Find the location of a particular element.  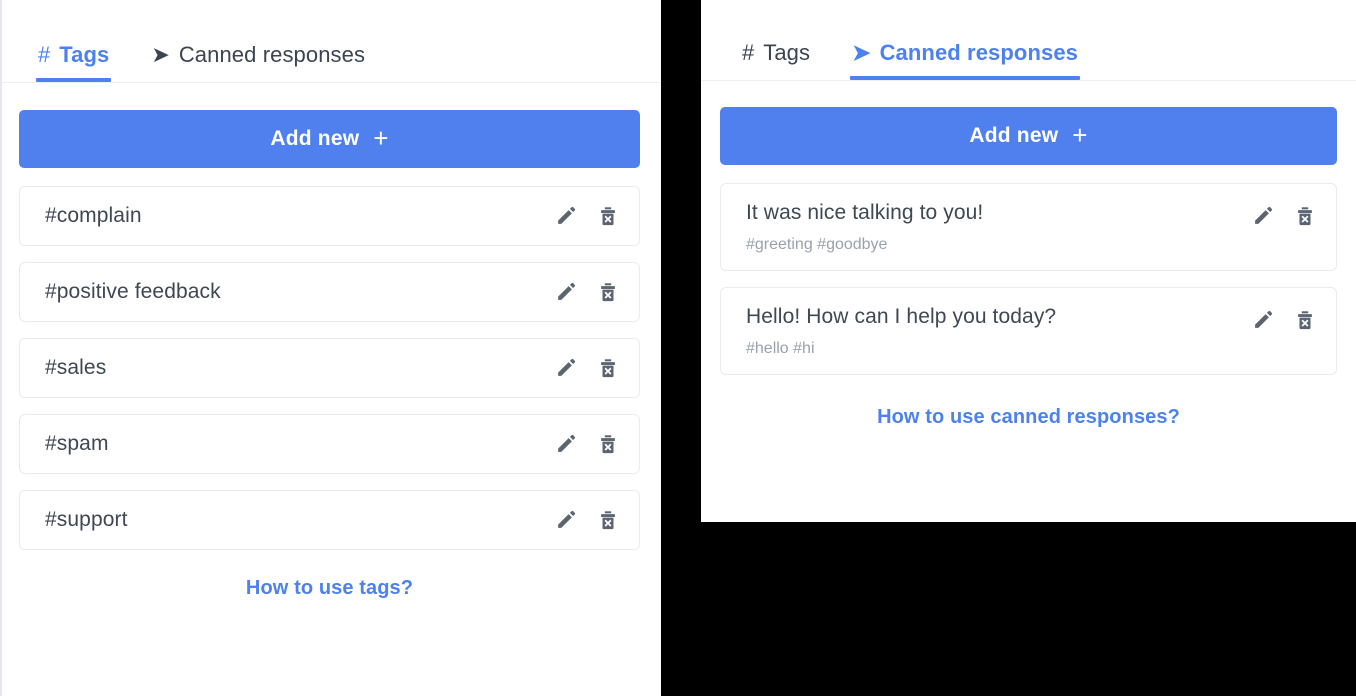

tag-text: #spam is located at coordinates (77, 444).